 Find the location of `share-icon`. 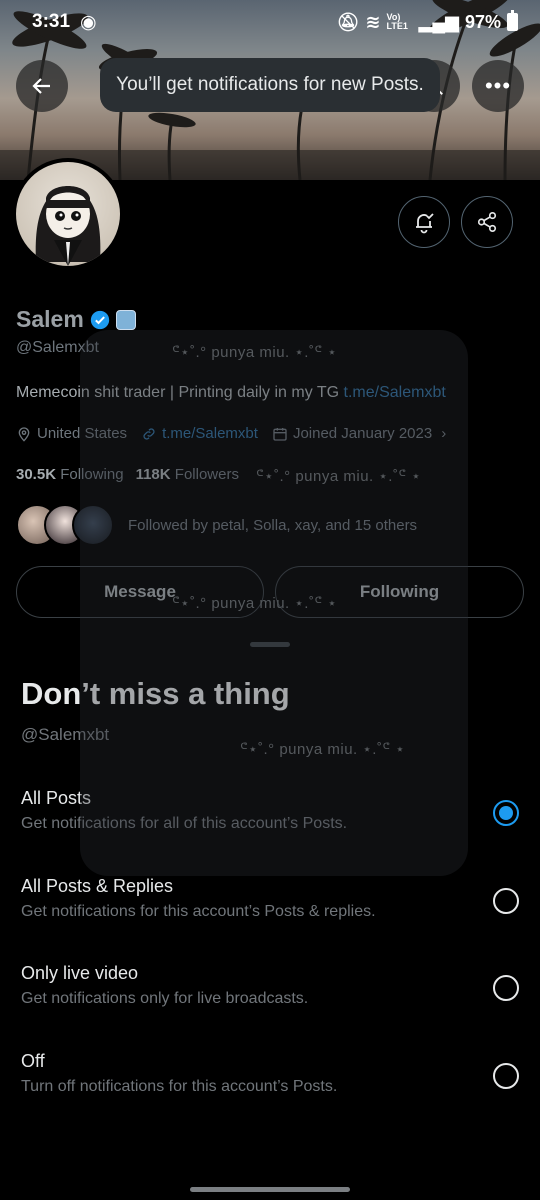

share-icon is located at coordinates (487, 222).